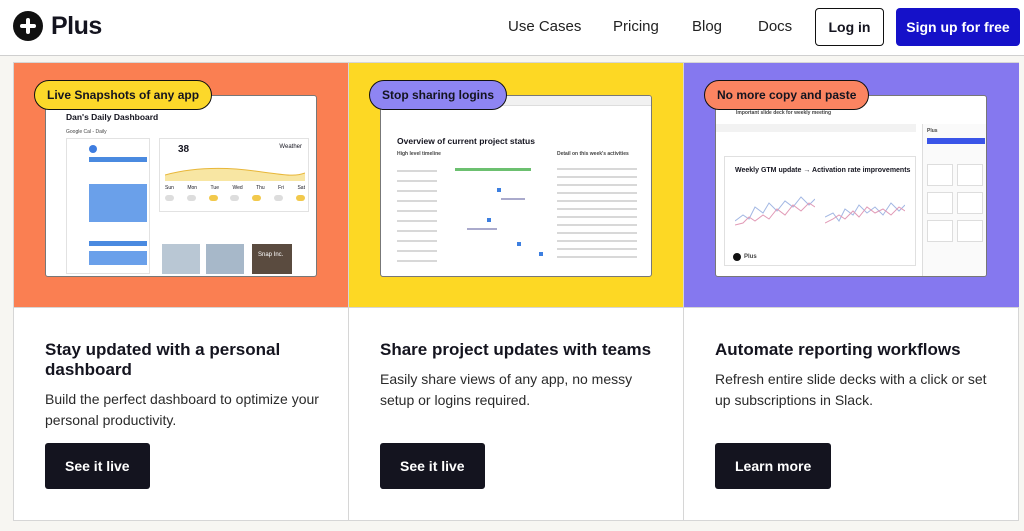 This screenshot has height=531, width=1024. I want to click on card-reporting-title: Automate reporting workflows, so click(838, 349).